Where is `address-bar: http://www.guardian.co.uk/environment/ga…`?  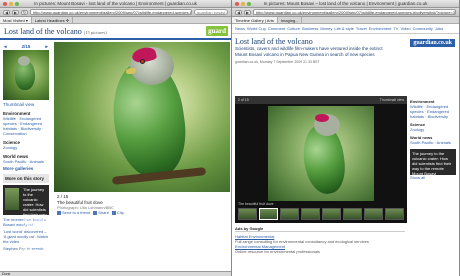
address-bar: http://www.guardian.co.uk/environment/ga… is located at coordinates (111, 12).